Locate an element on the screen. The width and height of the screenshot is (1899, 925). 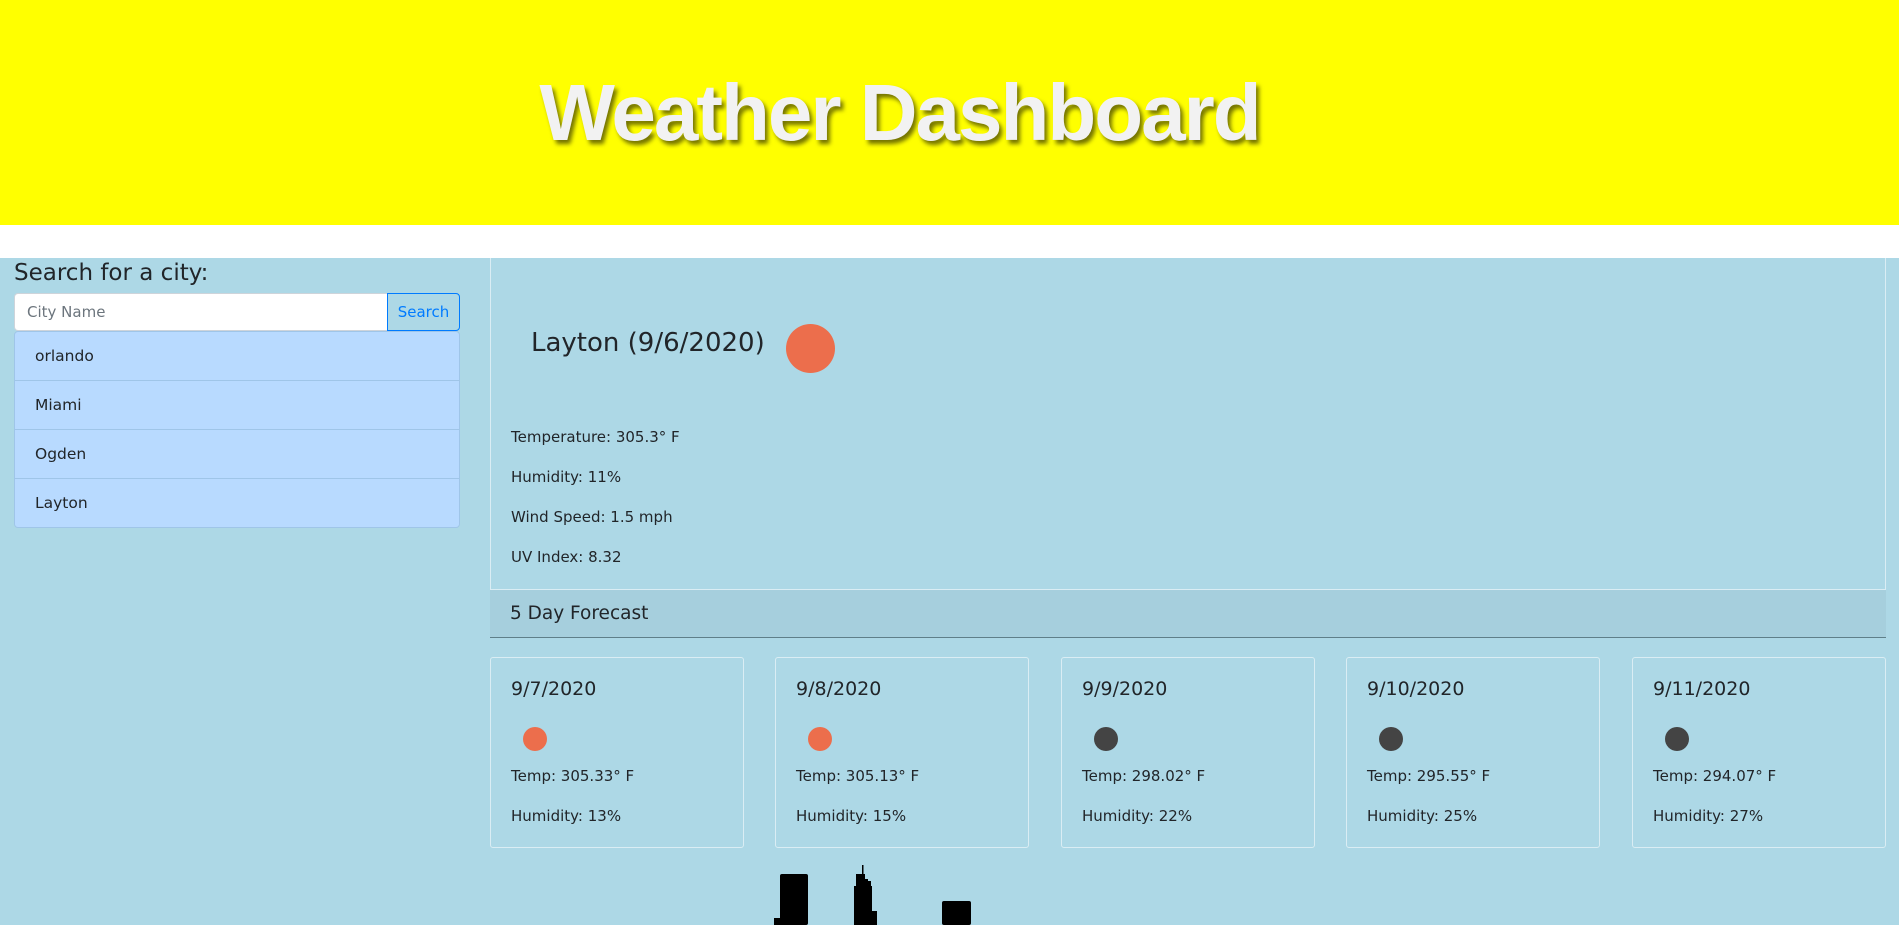
forecast-temp: Temp: 305.13° F is located at coordinates (858, 776).